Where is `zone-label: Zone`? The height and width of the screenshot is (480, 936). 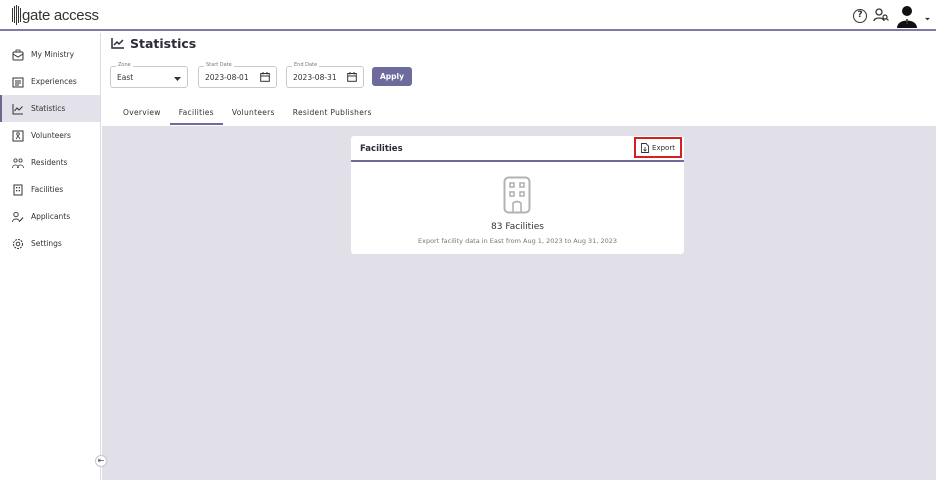
zone-label: Zone is located at coordinates (124, 65).